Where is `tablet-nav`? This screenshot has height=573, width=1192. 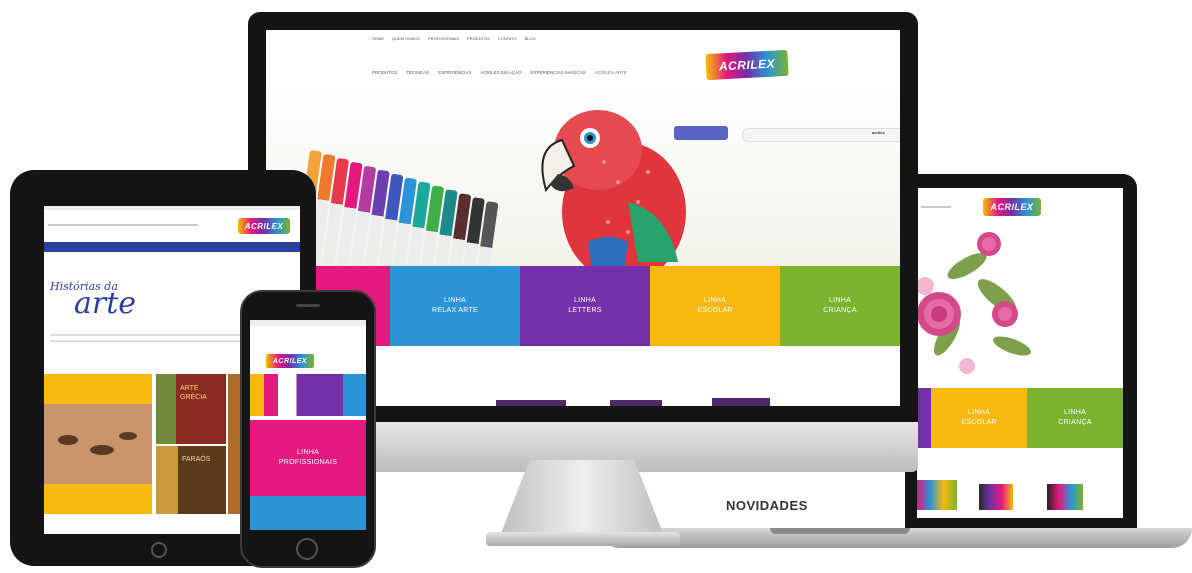
tablet-nav is located at coordinates (123, 225).